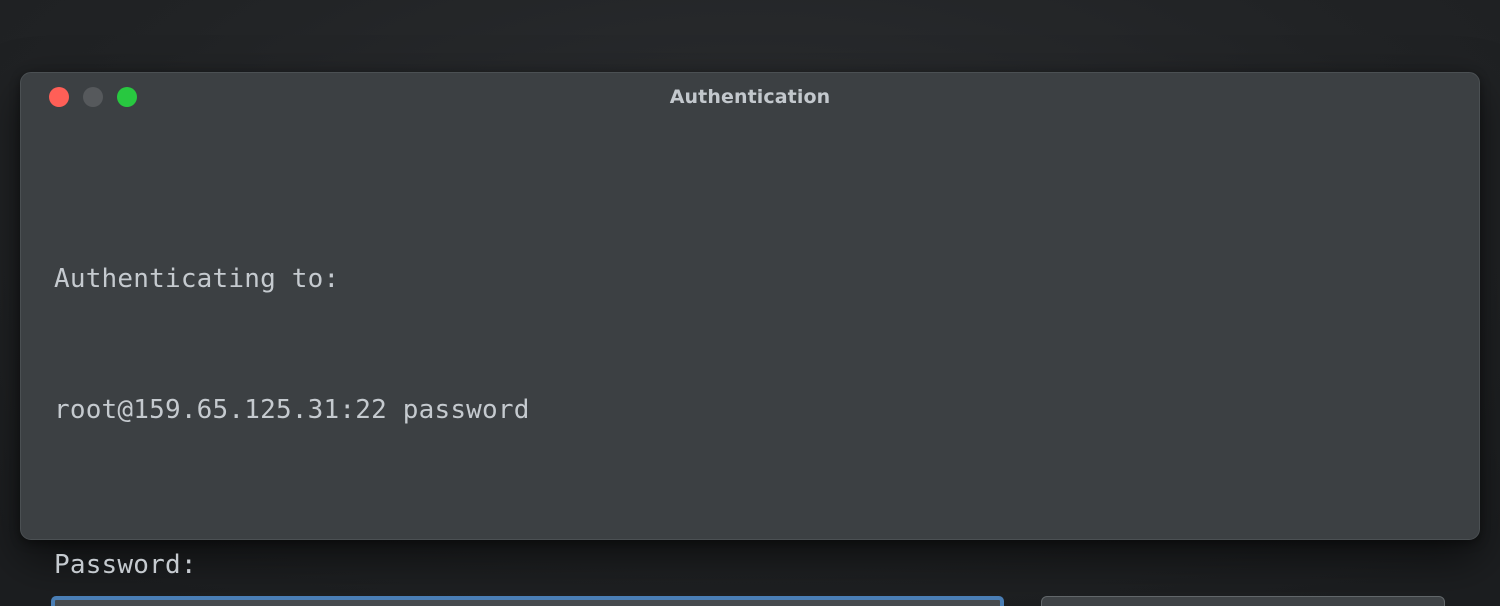 This screenshot has height=606, width=1500. I want to click on dialog-titlebar: Authentication, so click(750, 98).